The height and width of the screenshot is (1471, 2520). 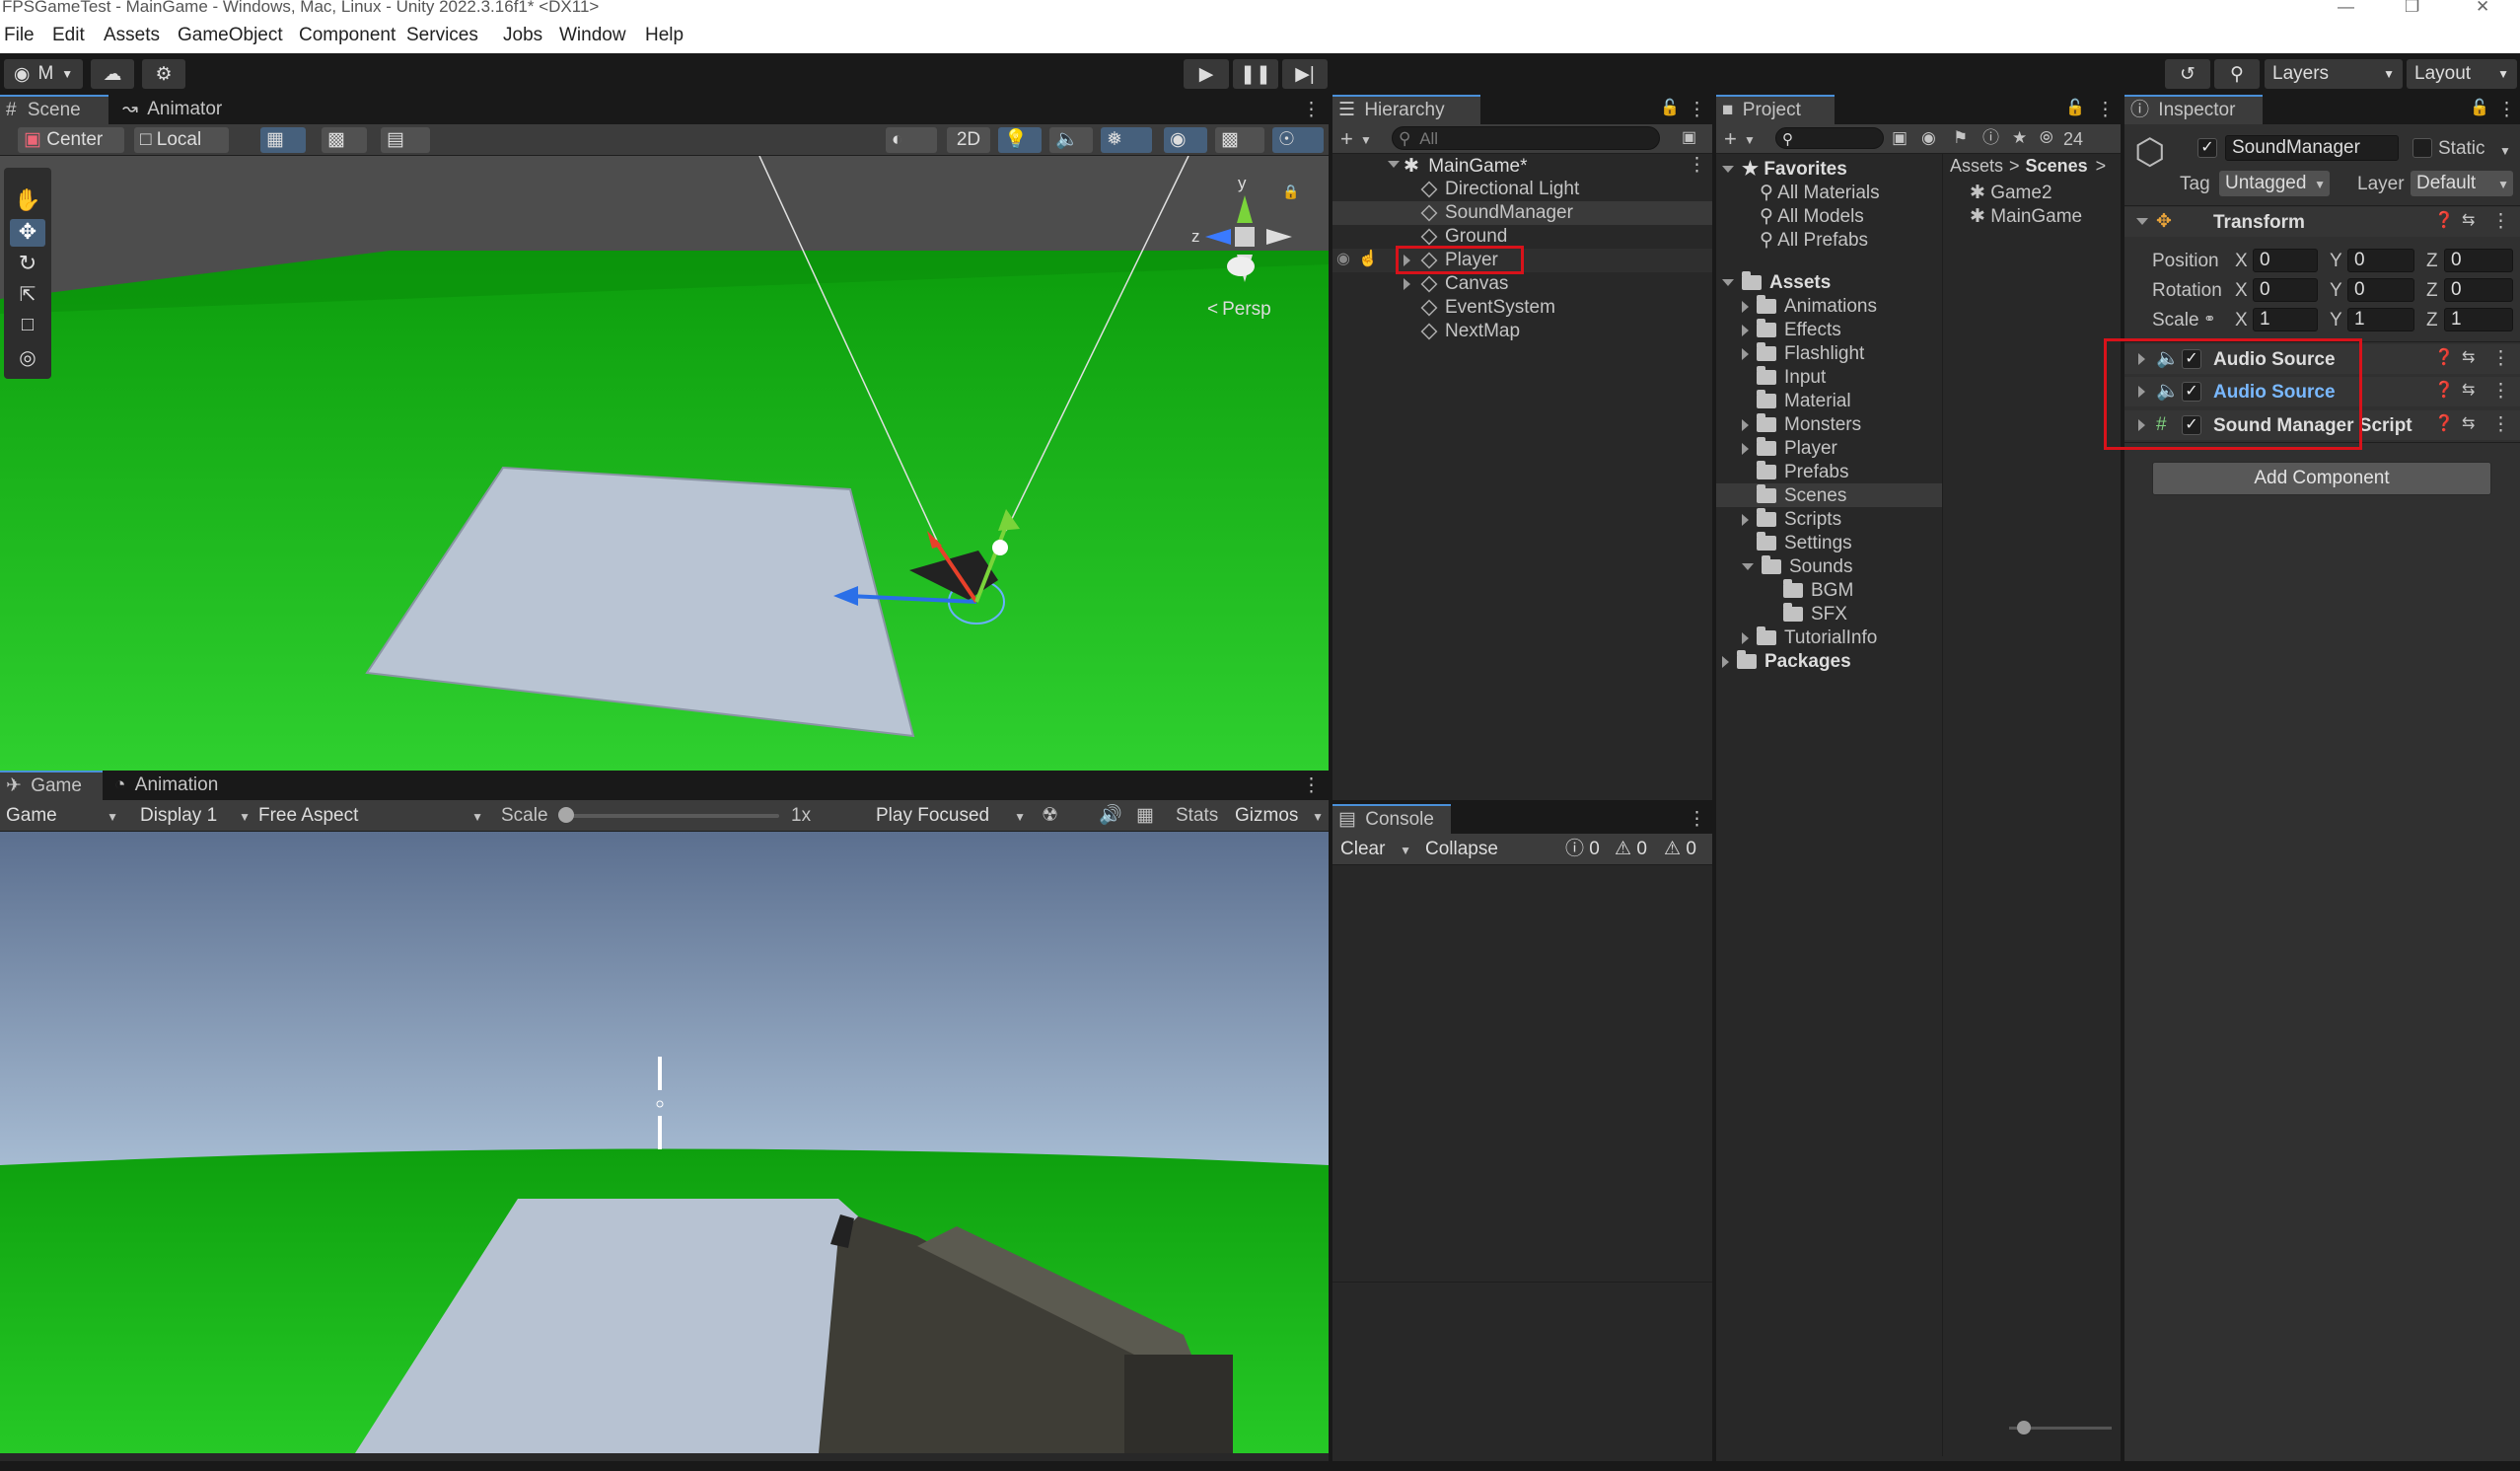 What do you see at coordinates (1391, 819) in the screenshot?
I see `tab-console: ▤ Console` at bounding box center [1391, 819].